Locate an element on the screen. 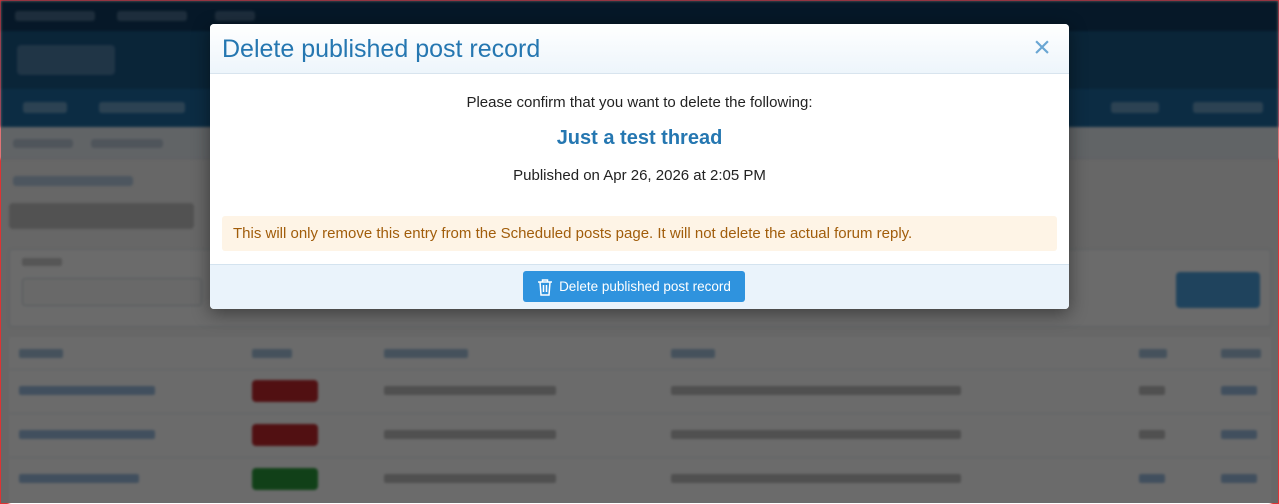 The image size is (1279, 504). trash-icon is located at coordinates (545, 287).